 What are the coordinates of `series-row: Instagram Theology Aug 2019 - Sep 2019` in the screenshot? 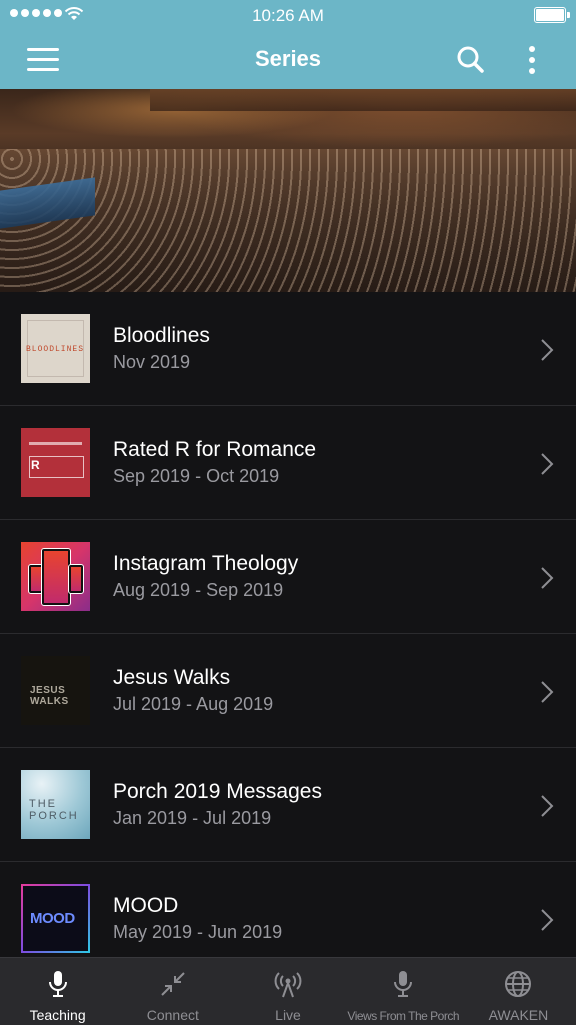 It's located at (288, 577).